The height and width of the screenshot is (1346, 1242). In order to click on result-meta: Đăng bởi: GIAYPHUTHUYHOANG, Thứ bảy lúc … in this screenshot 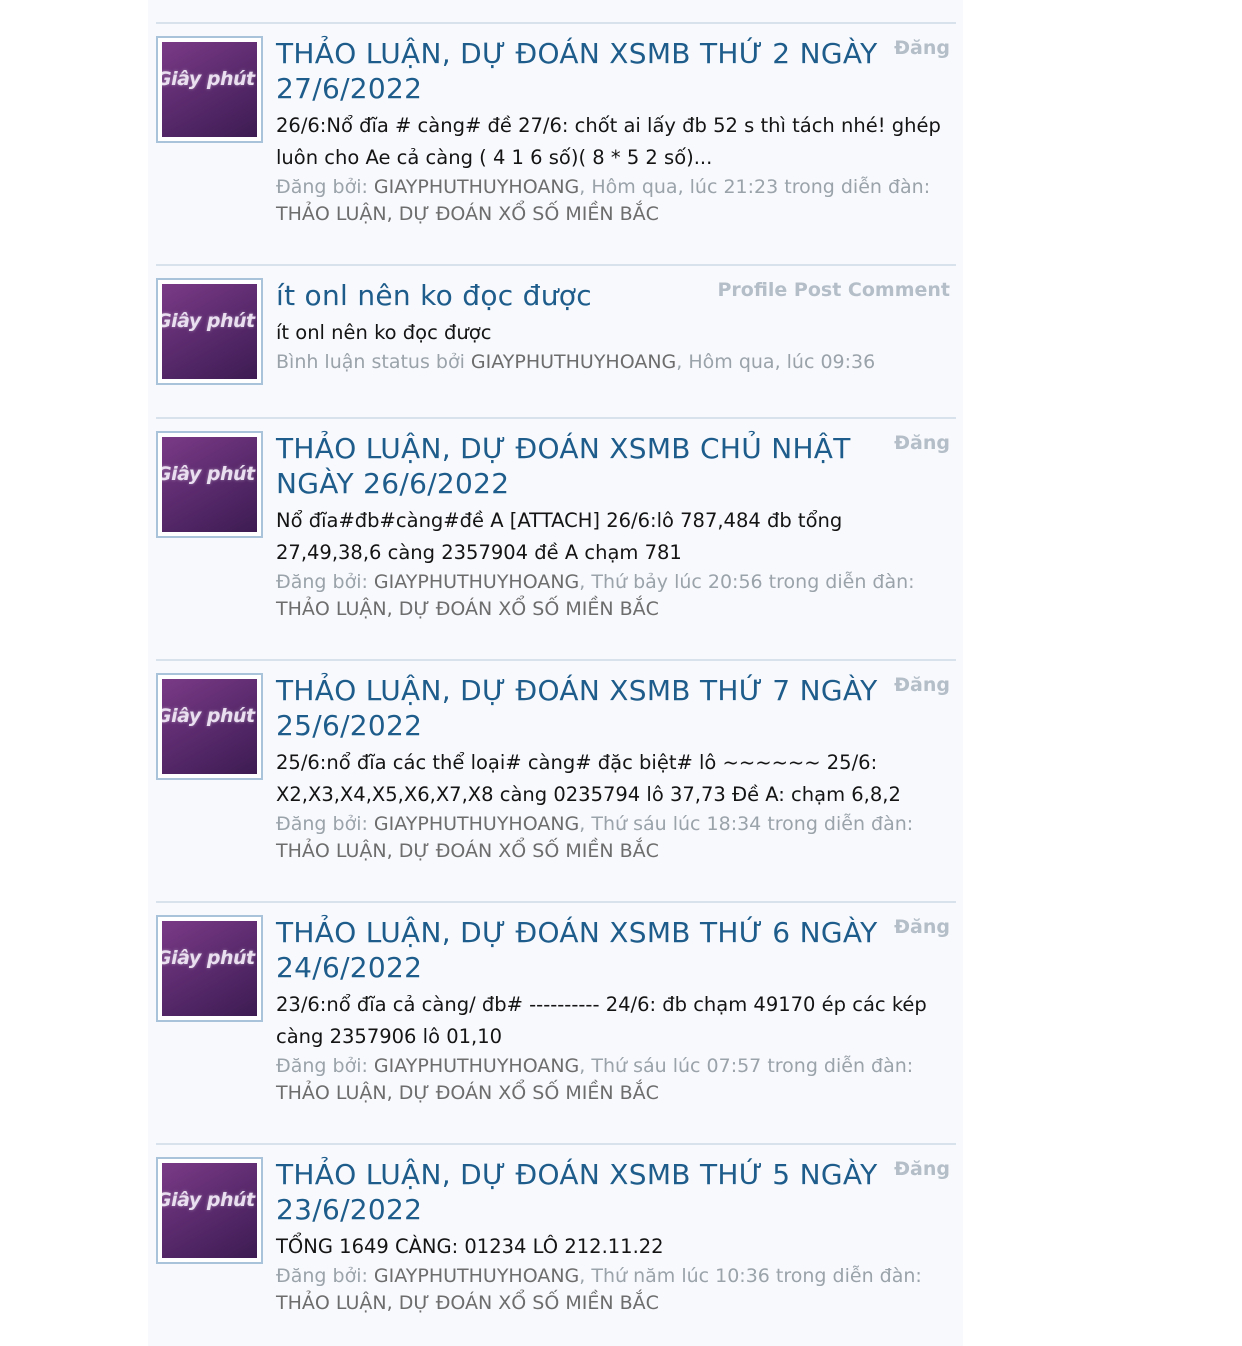, I will do `click(613, 596)`.